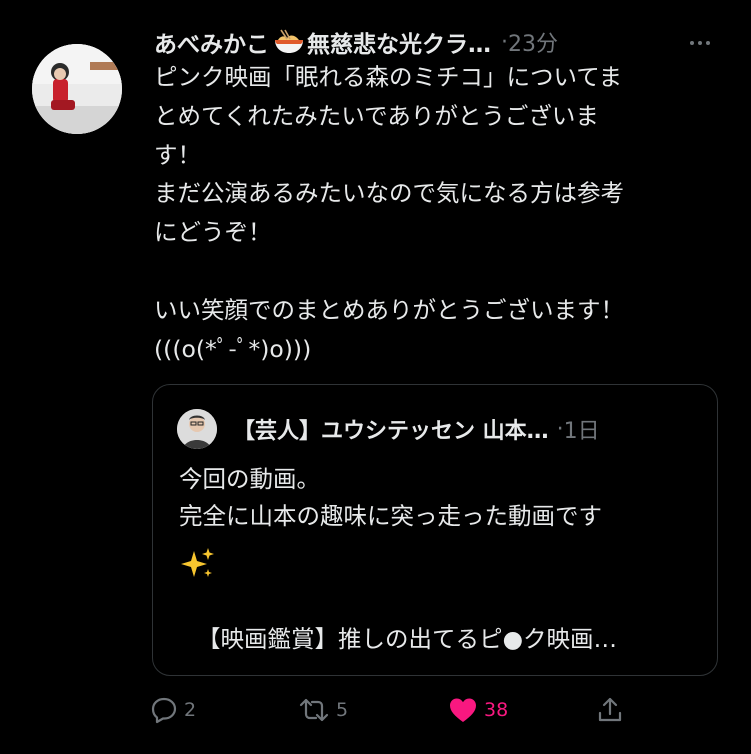 This screenshot has height=754, width=751. Describe the element at coordinates (164, 710) in the screenshot. I see `reply-icon` at that location.